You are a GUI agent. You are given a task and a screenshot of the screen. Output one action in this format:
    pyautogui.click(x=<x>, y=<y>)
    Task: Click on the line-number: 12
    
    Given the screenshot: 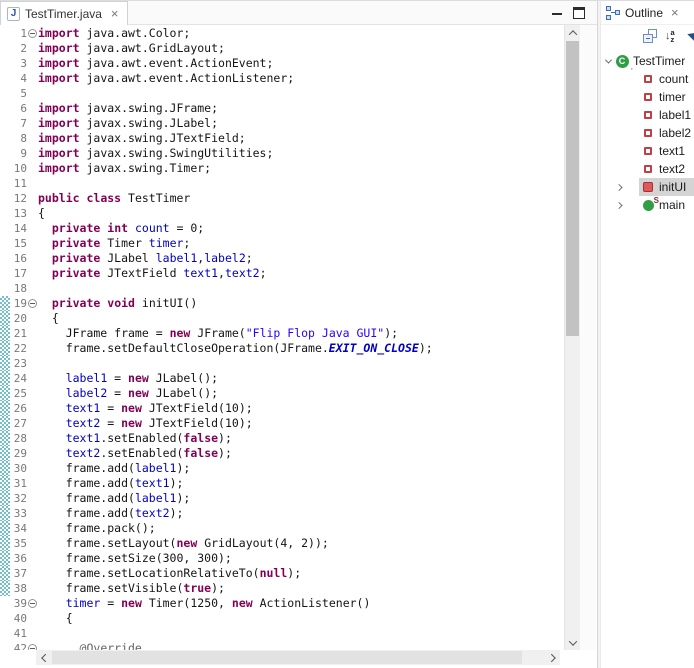 What is the action you would take?
    pyautogui.click(x=18, y=198)
    